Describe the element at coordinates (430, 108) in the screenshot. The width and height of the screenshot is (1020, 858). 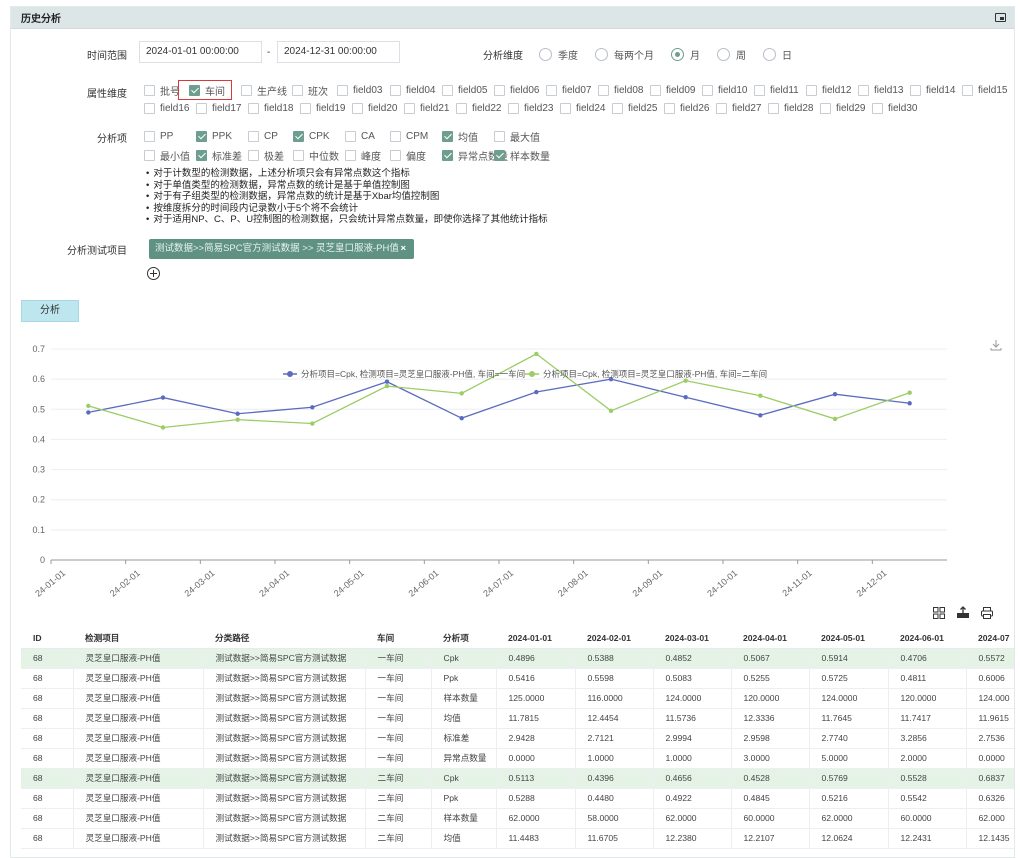
I see `attribute-checkbox-5: field21` at that location.